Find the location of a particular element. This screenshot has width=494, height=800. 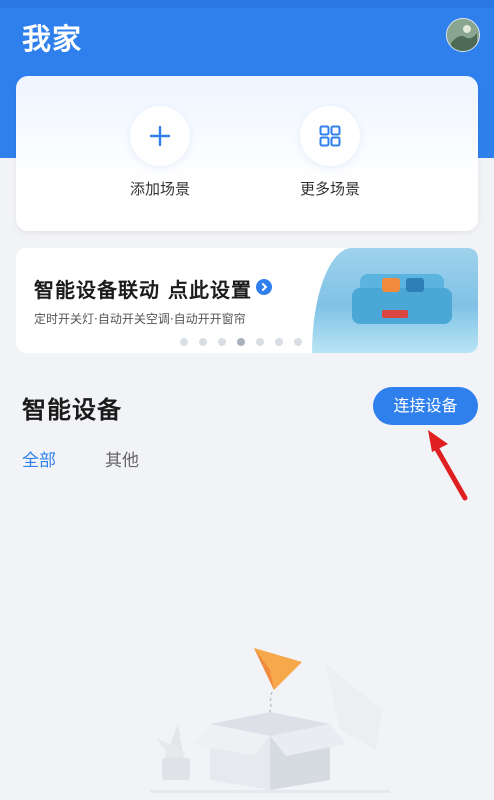

more-scenes-circle is located at coordinates (330, 136).